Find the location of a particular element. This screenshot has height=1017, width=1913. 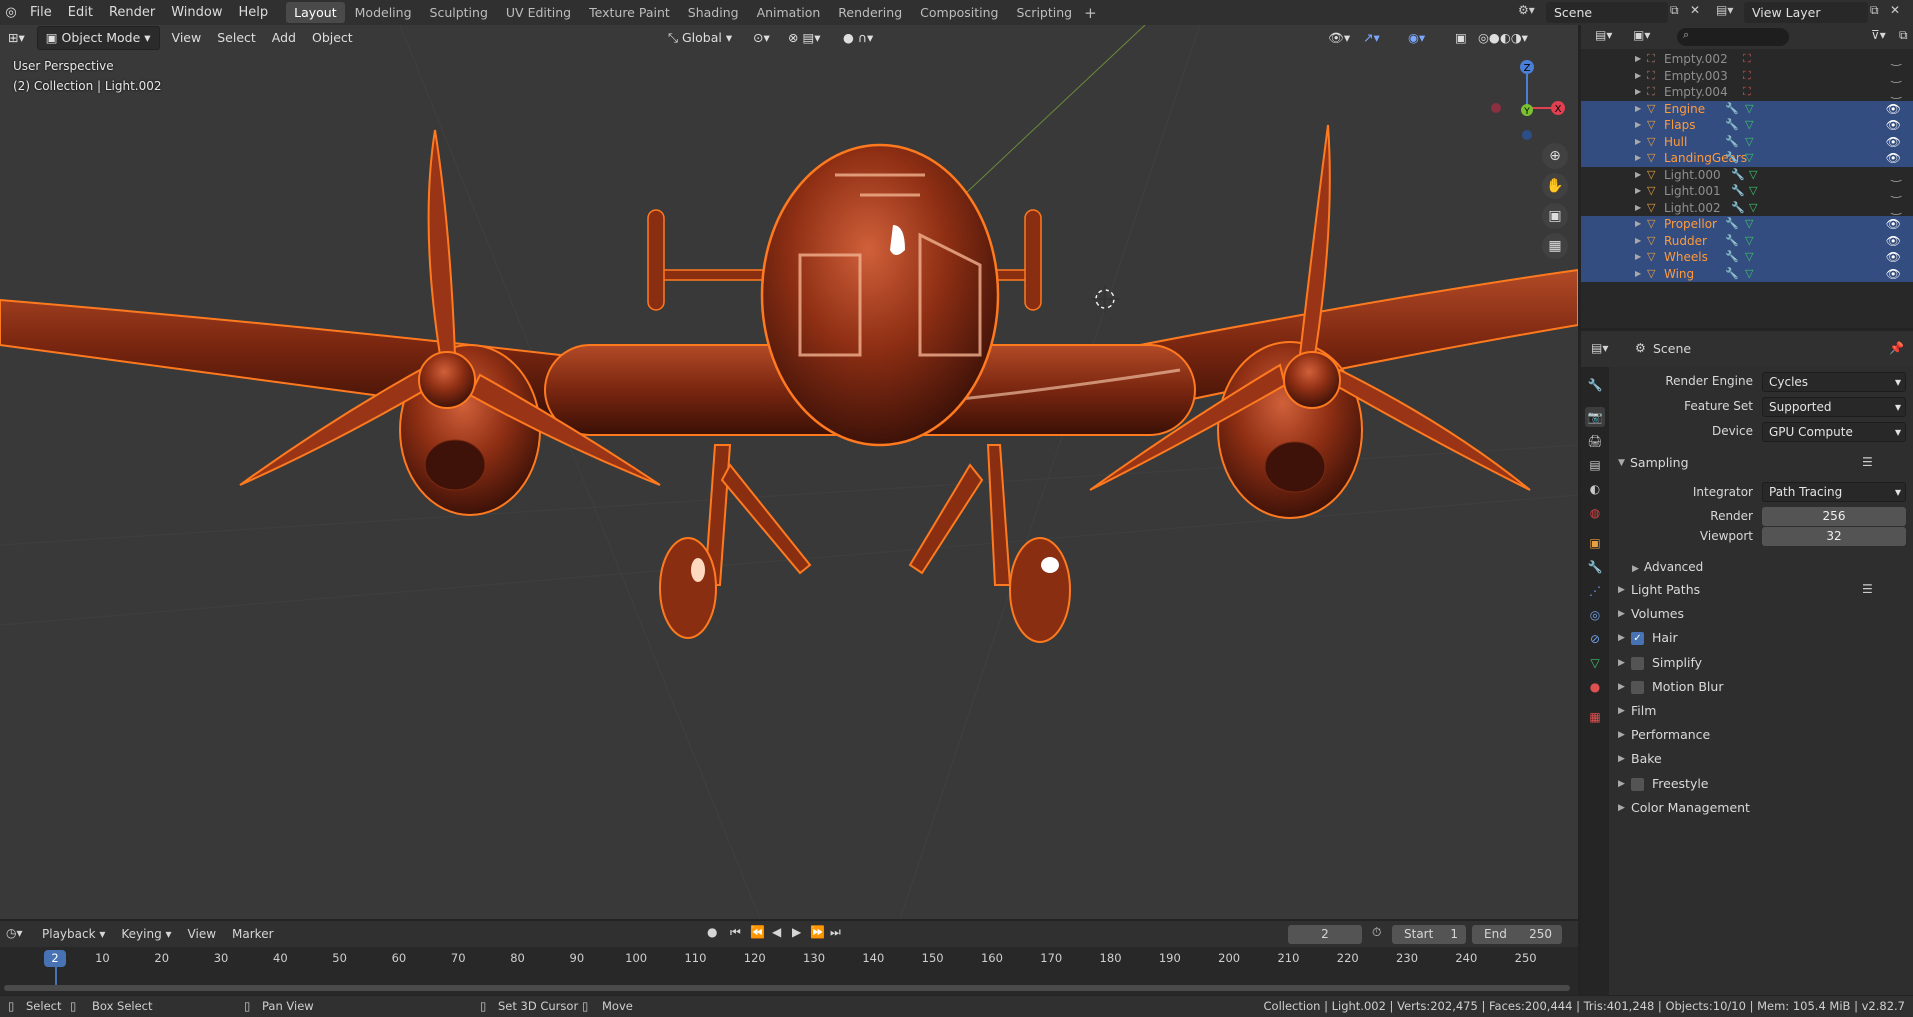

timeline-menu-keying: Keying ▾ is located at coordinates (146, 934).